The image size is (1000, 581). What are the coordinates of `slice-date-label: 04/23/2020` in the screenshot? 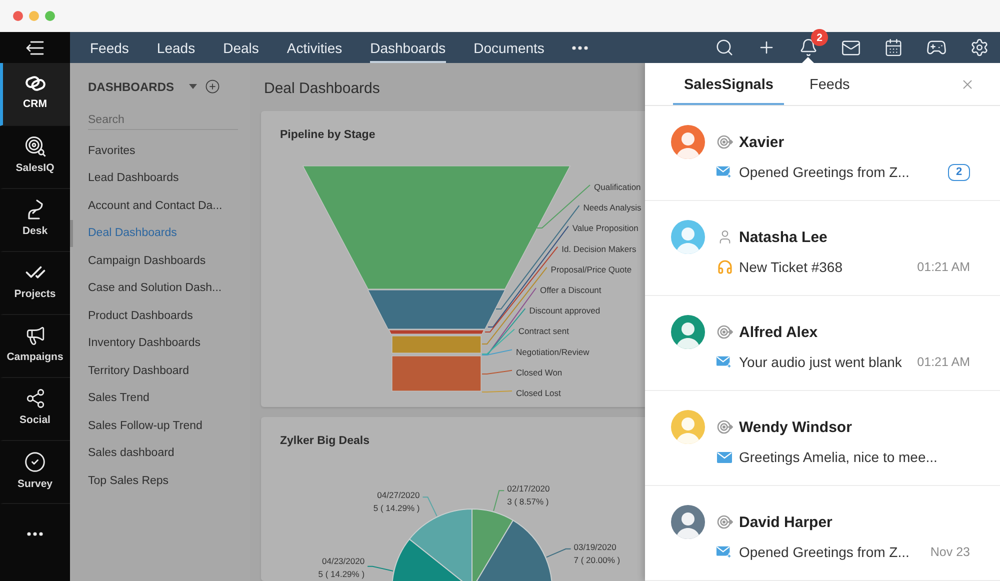 It's located at (343, 561).